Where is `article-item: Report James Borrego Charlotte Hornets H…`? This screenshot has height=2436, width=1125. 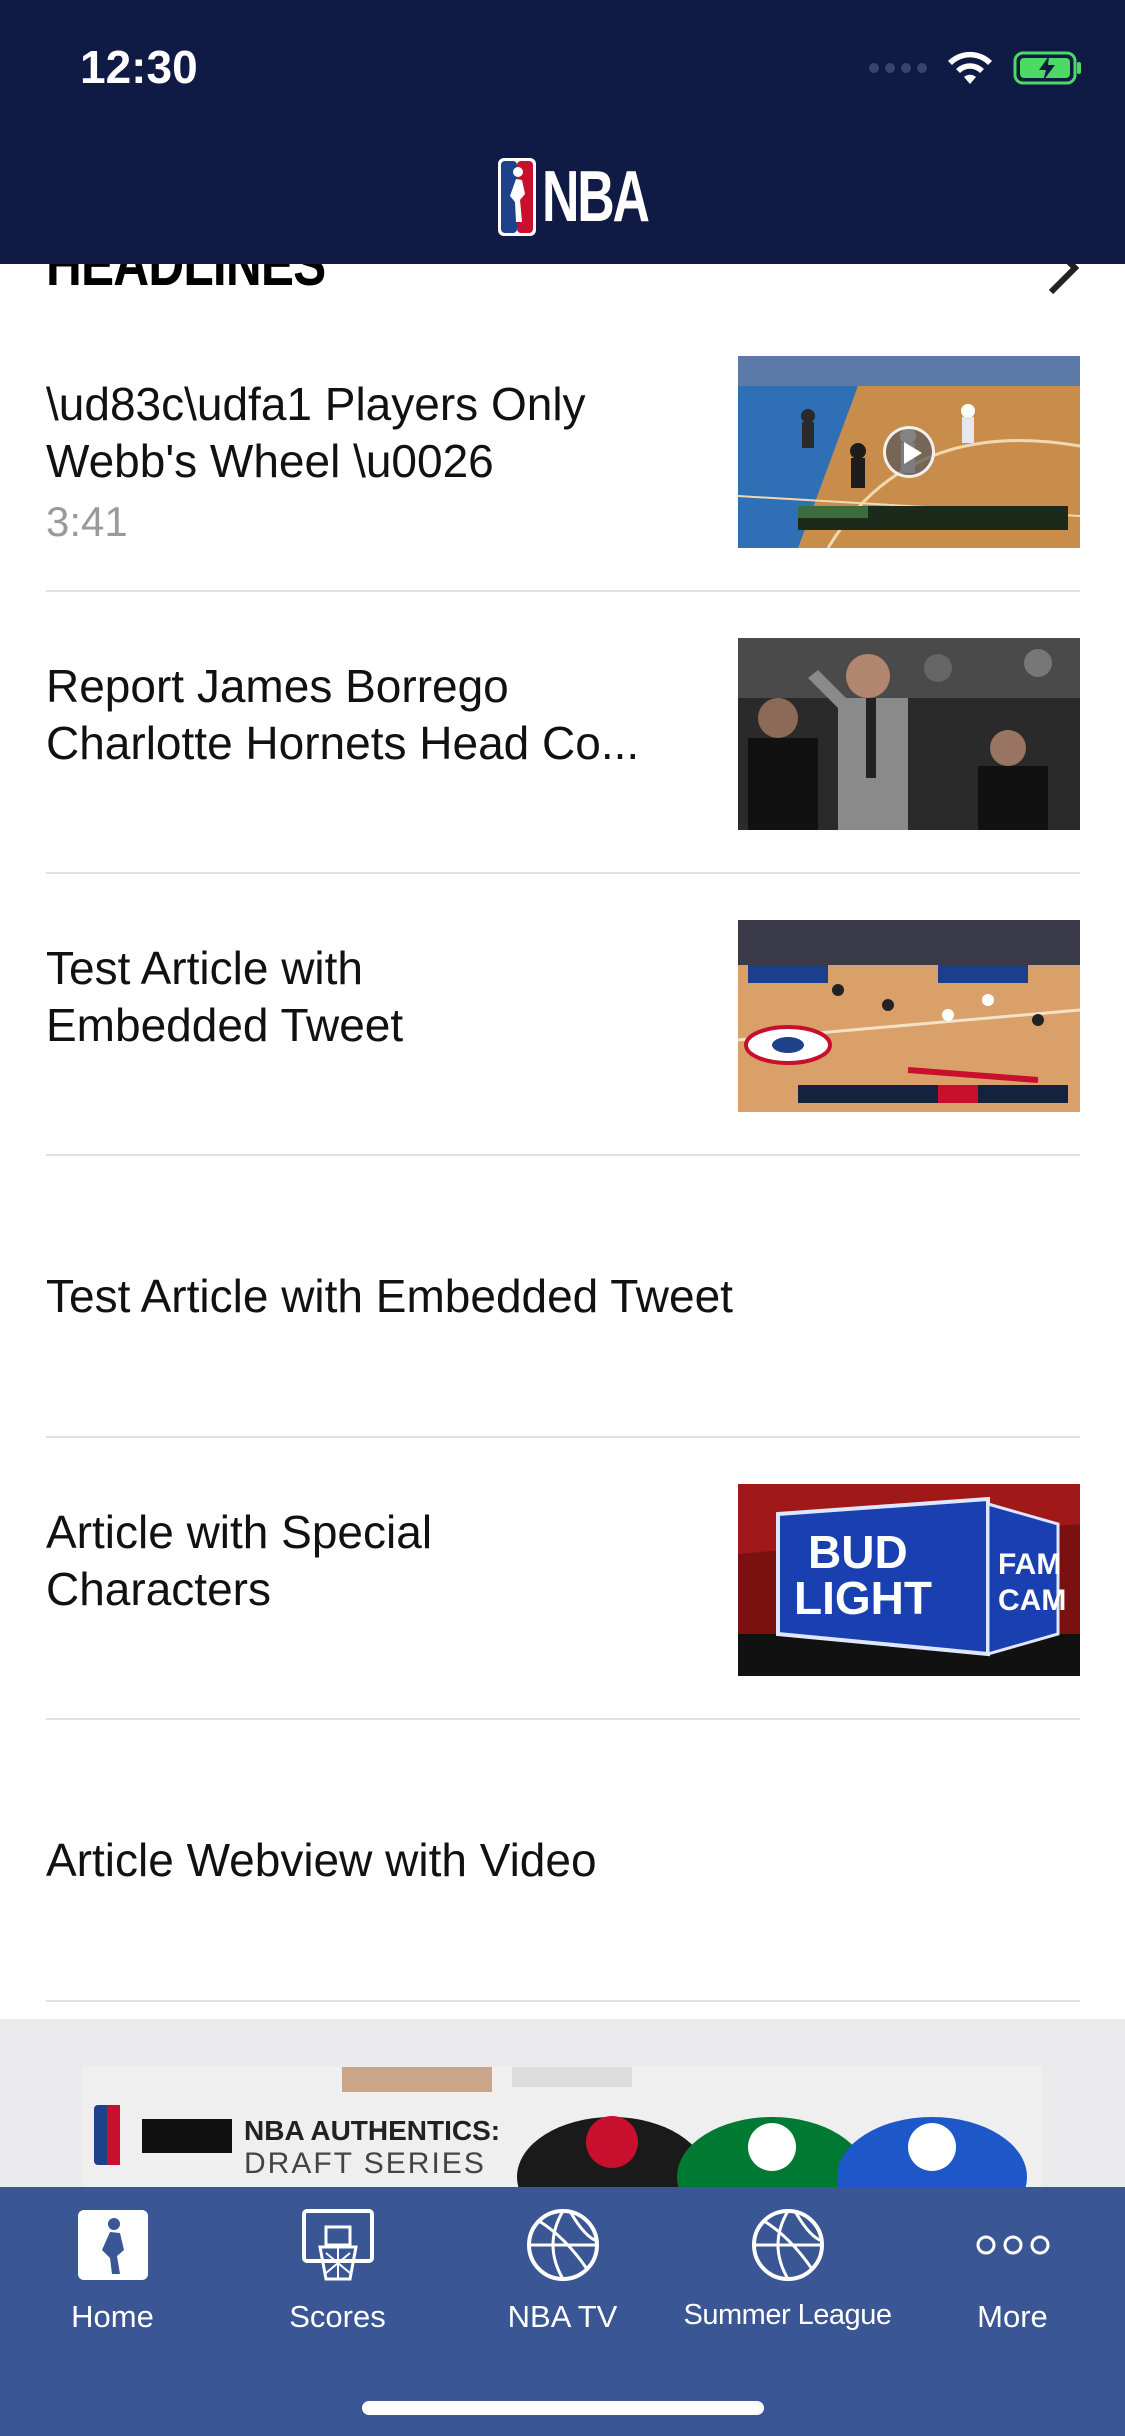
article-item: Report James Borrego Charlotte Hornets H… is located at coordinates (563, 733).